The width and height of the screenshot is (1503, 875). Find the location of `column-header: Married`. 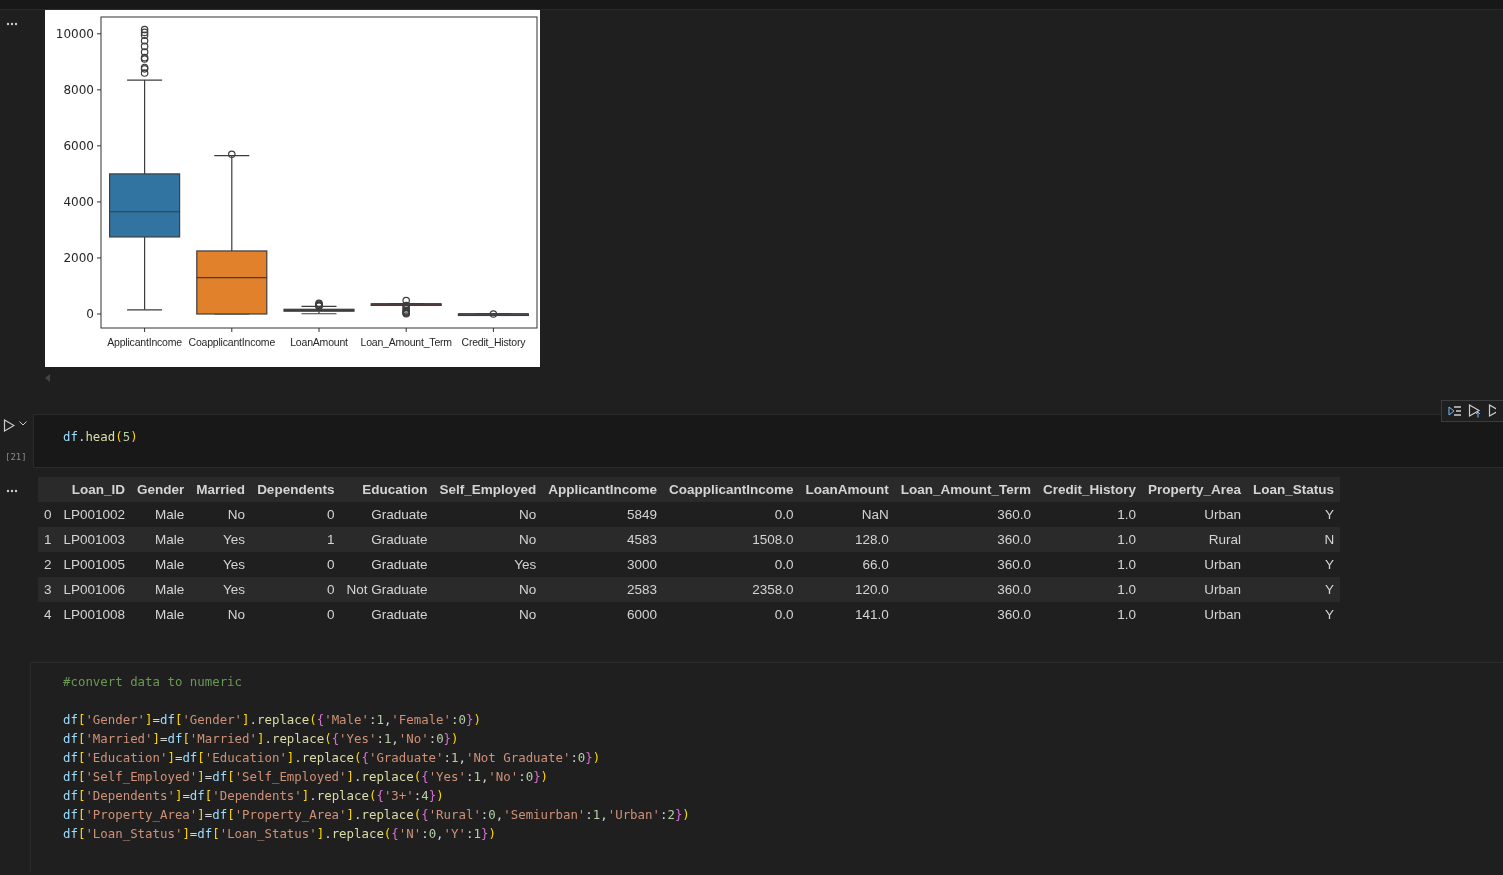

column-header: Married is located at coordinates (221, 489).